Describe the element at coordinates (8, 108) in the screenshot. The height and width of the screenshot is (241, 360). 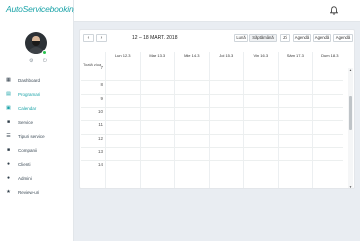
I see `calendar-icon: ▣` at that location.